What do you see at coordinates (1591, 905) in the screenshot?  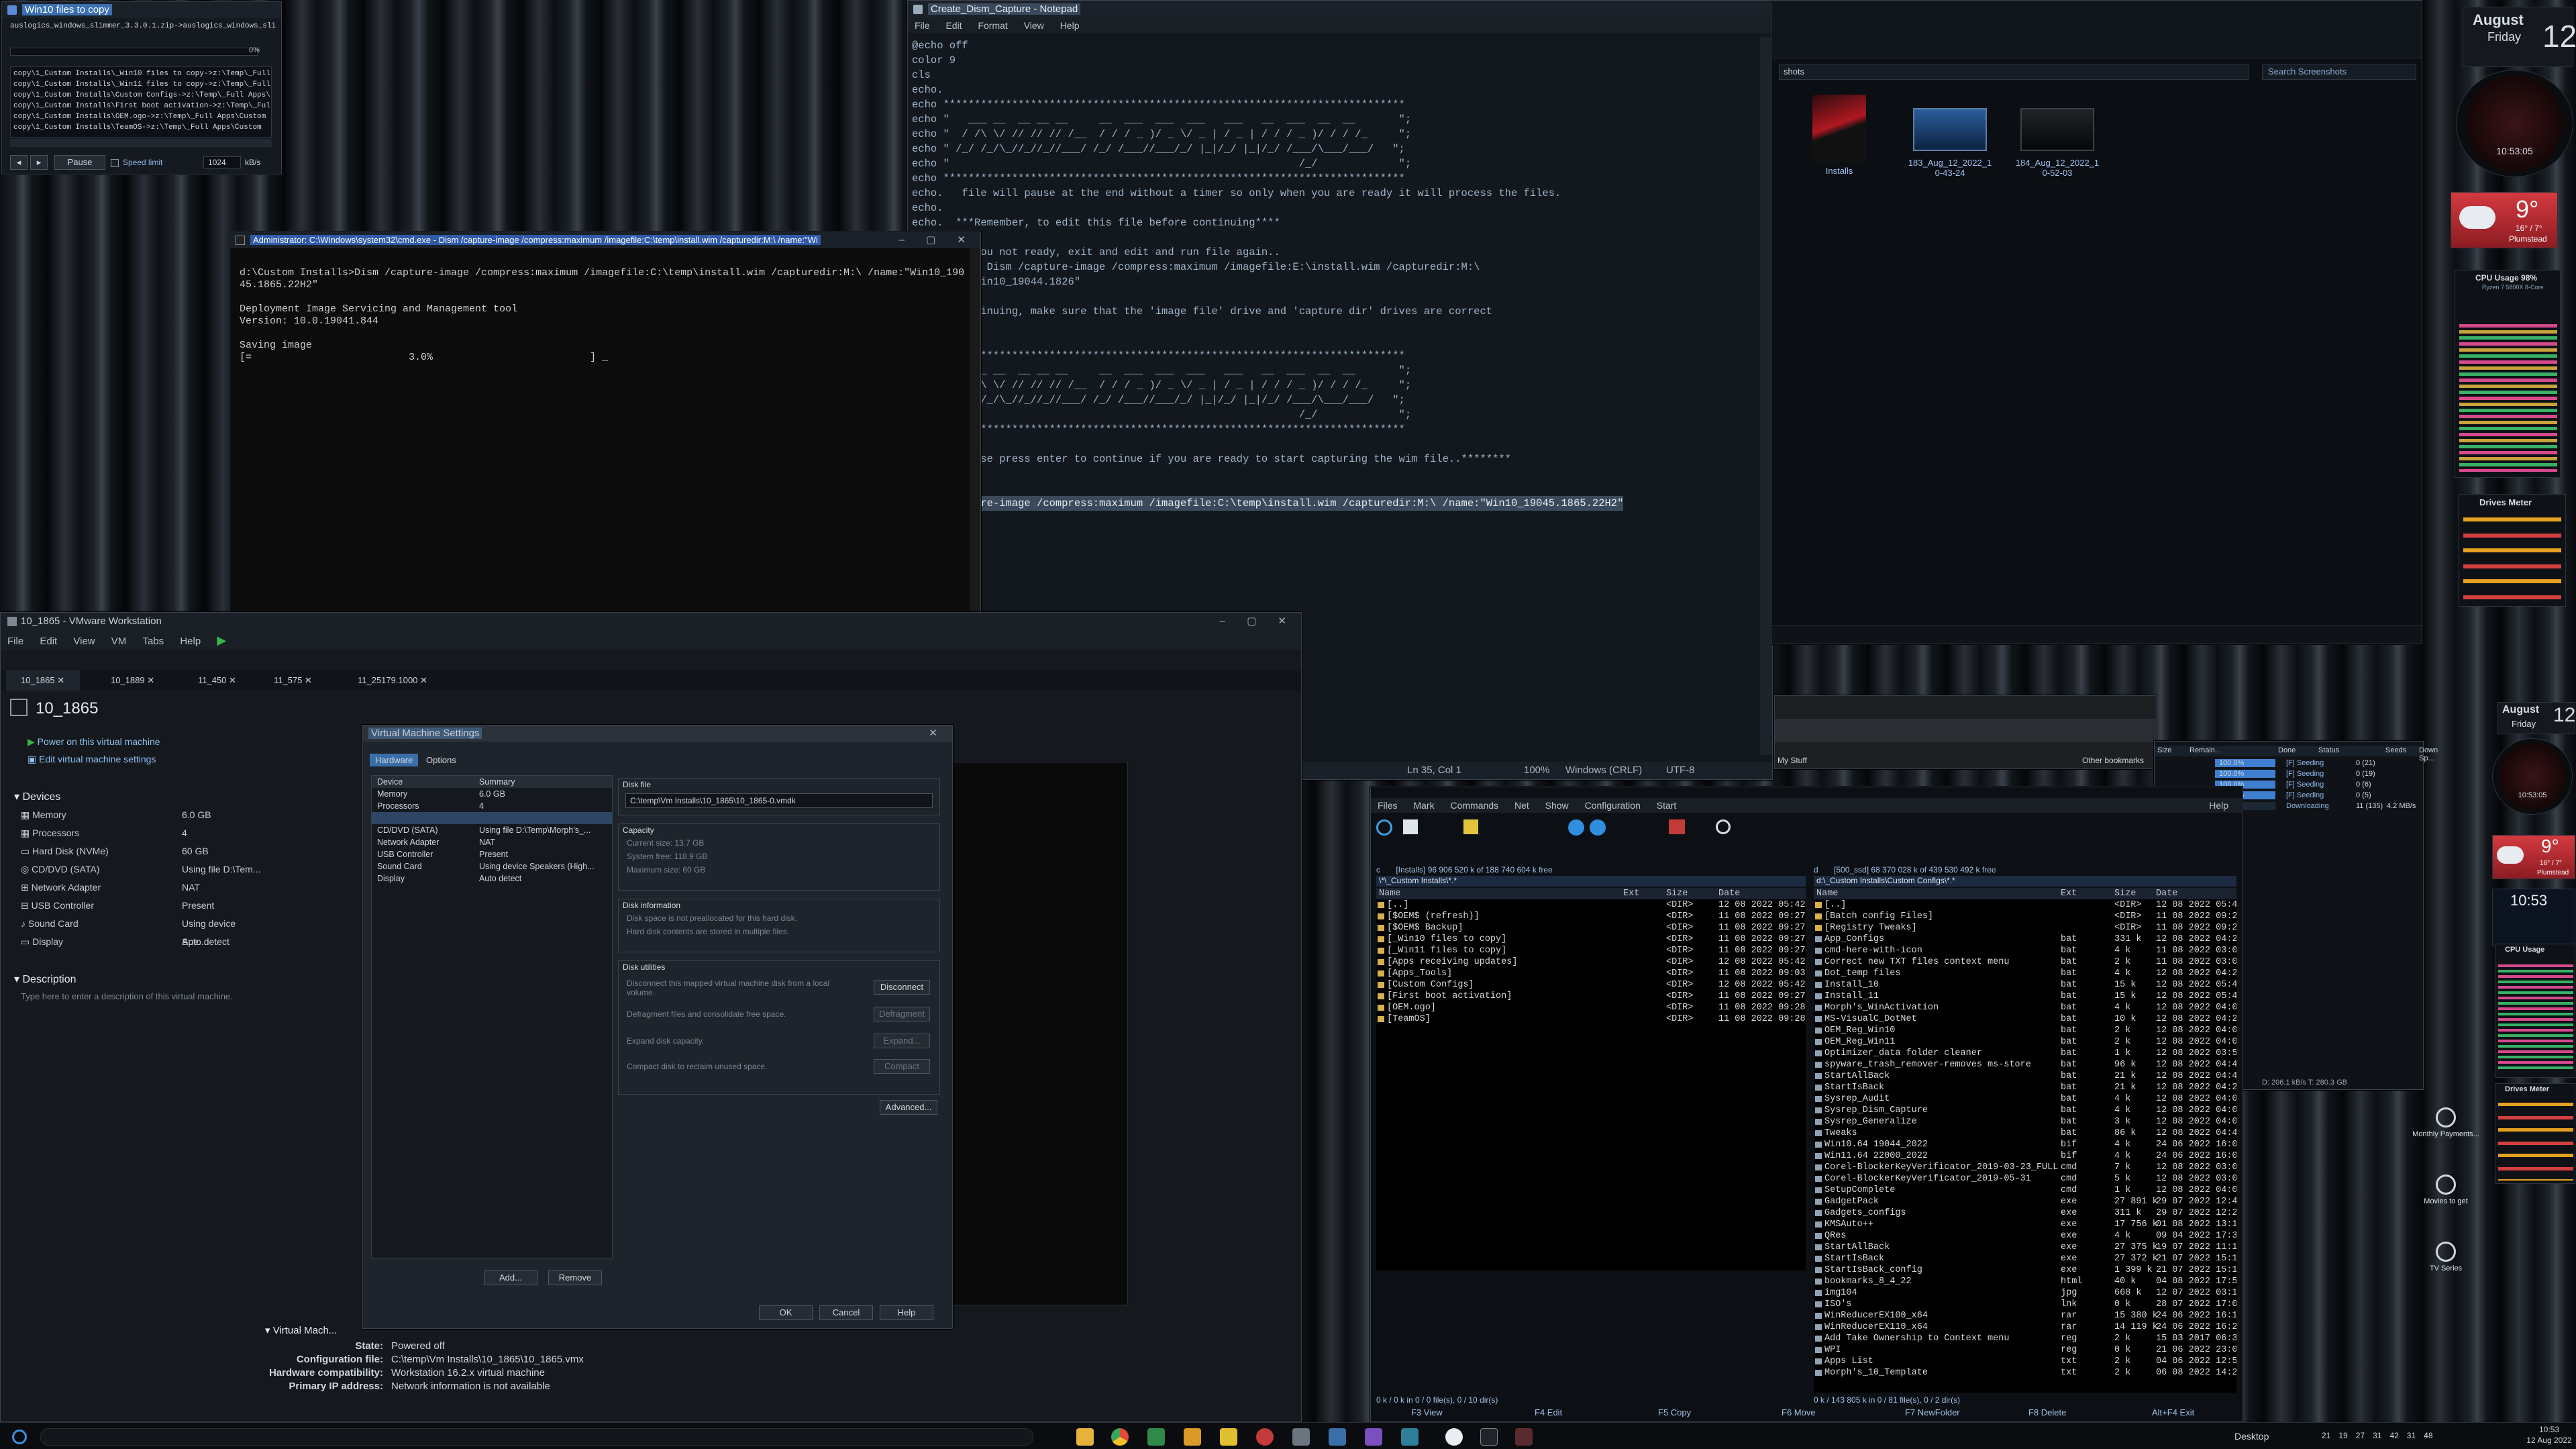 I see `tc-file-row: [..] <DIR> 12 08 2022 05:42` at bounding box center [1591, 905].